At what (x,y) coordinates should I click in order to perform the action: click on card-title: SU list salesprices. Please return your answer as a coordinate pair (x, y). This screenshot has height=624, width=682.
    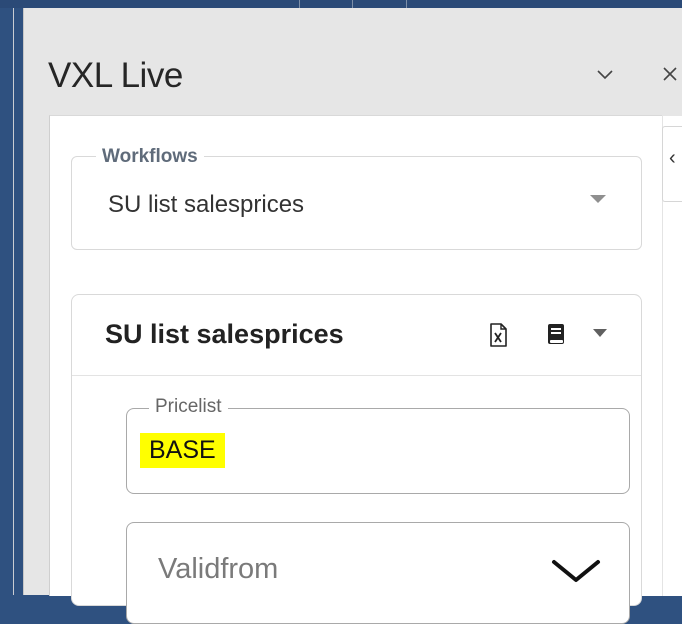
    Looking at the image, I should click on (224, 334).